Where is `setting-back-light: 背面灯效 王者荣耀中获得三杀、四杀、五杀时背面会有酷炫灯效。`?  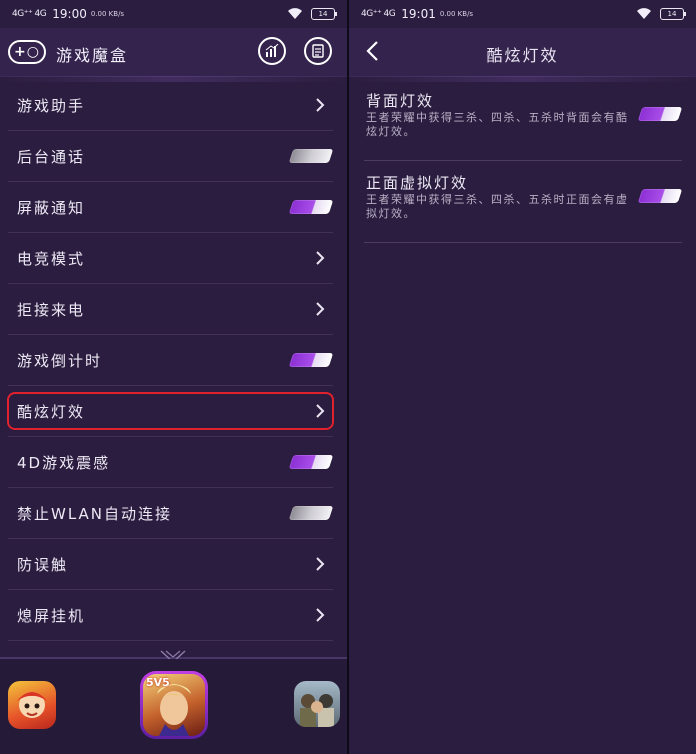 setting-back-light: 背面灯效 王者荣耀中获得三杀、四杀、五杀时背面会有酷炫灯效。 is located at coordinates (523, 119).